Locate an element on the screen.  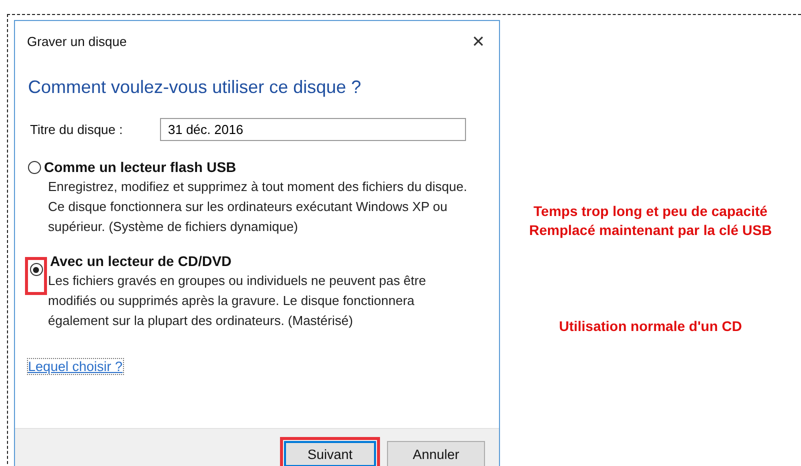
window-title: Graver un disque is located at coordinates (77, 41).